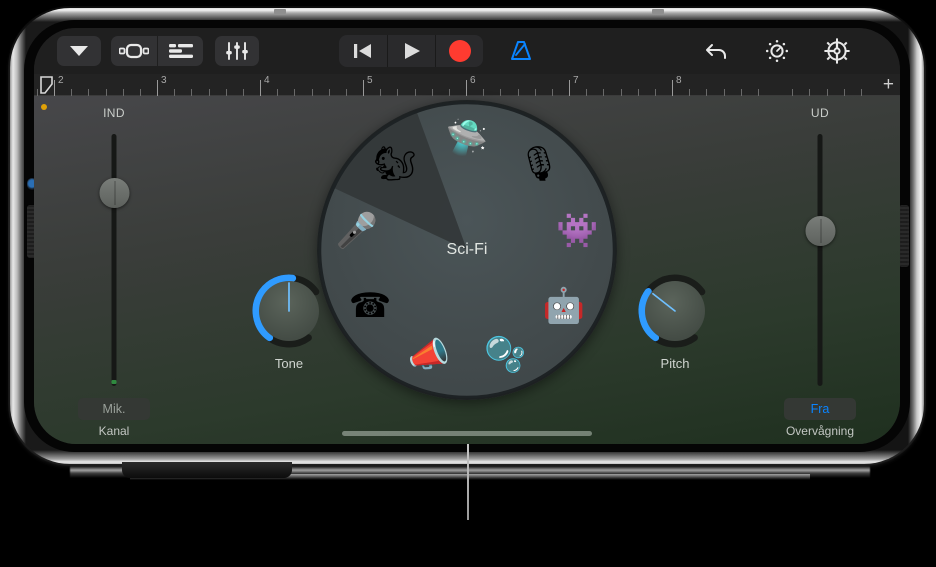 The image size is (936, 567). I want to click on metronome-button, so click(521, 51).